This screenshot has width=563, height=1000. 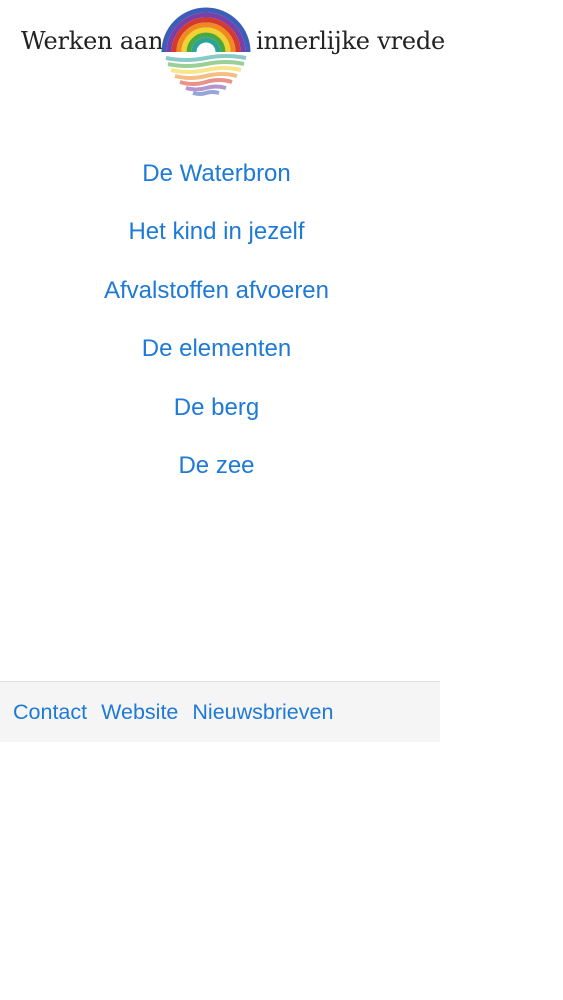 I want to click on footer-links: Contact Website Nieuwsbrieven, so click(x=173, y=712).